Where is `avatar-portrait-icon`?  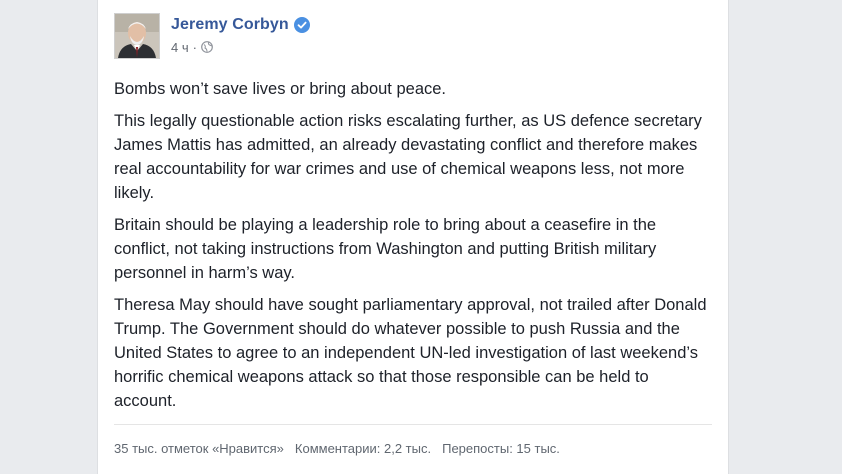
avatar-portrait-icon is located at coordinates (137, 36).